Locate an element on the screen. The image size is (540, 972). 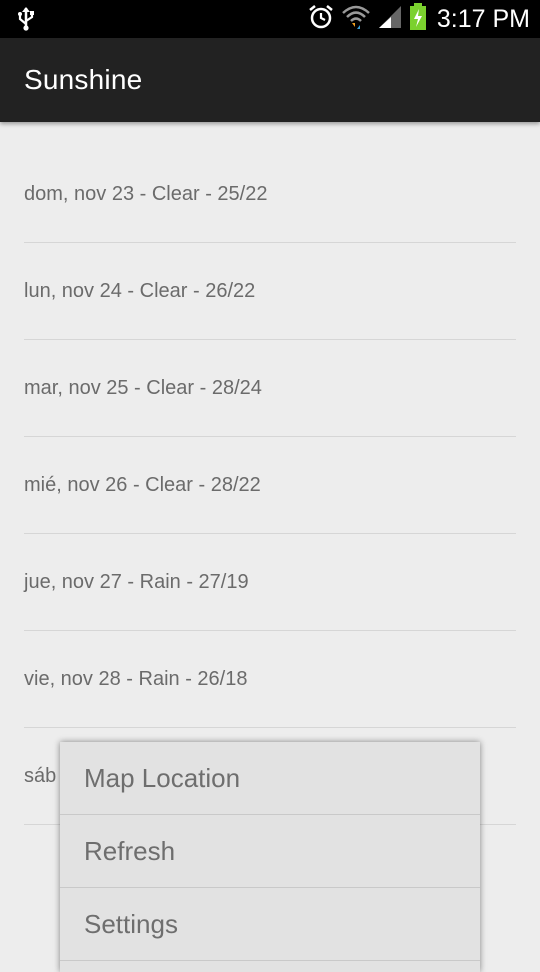
menu-item-settings: Settings is located at coordinates (270, 924).